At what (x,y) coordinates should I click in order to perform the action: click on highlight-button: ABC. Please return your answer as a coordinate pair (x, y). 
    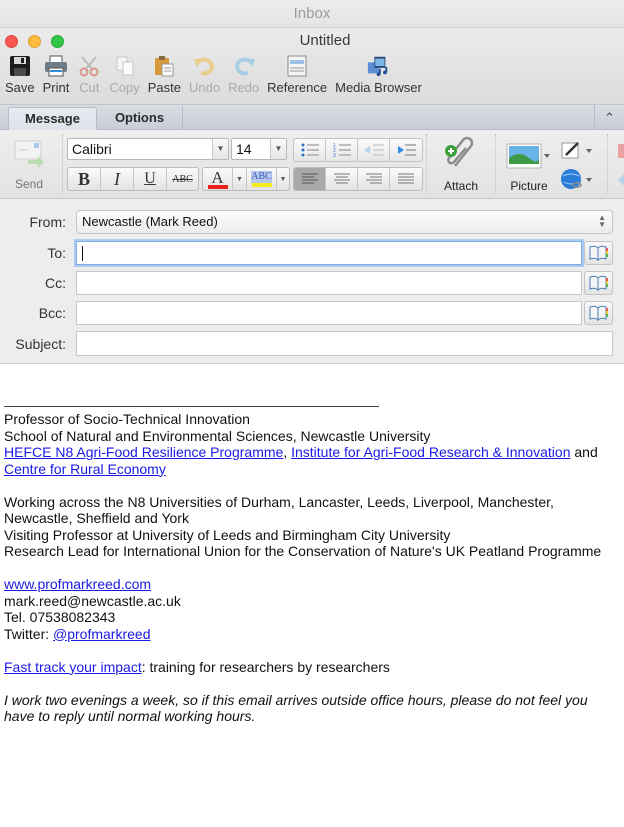
    Looking at the image, I should click on (262, 179).